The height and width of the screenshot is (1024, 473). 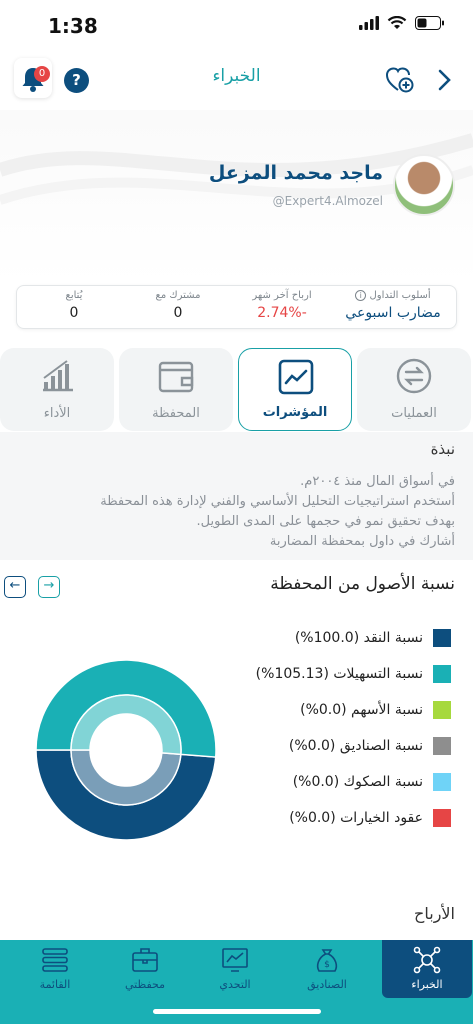 I want to click on legend-label: نسبة الصكوك (0.0%), so click(x=357, y=782).